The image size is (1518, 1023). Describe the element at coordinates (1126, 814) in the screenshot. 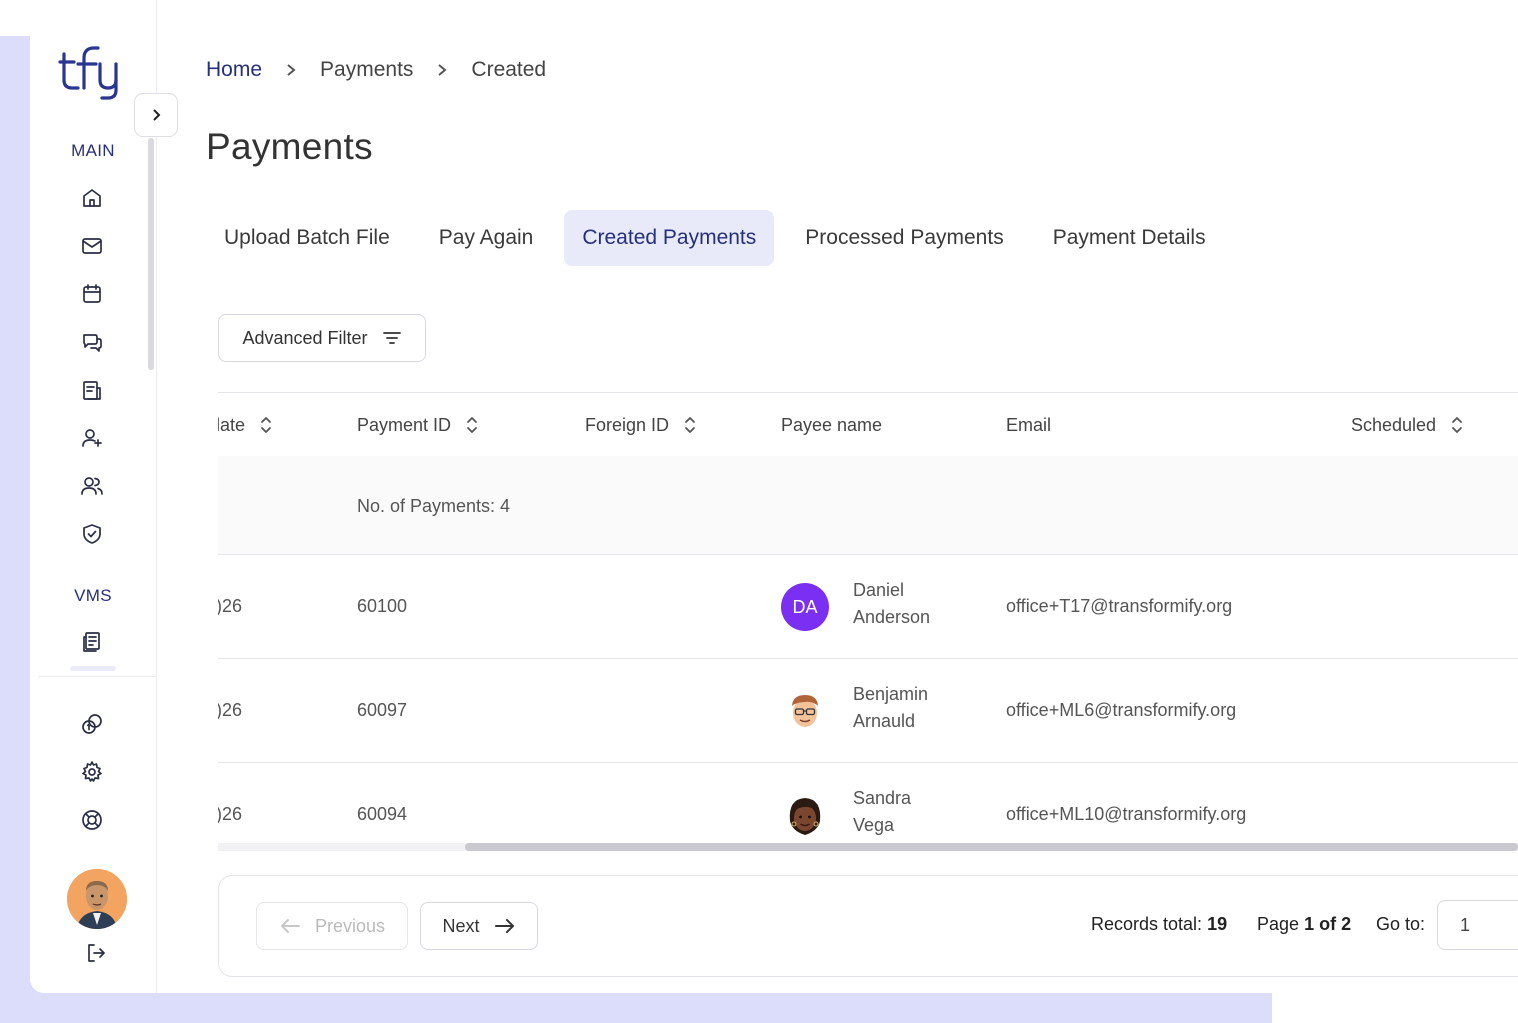

I see `cell-email: office+ML10@transformify.org` at that location.